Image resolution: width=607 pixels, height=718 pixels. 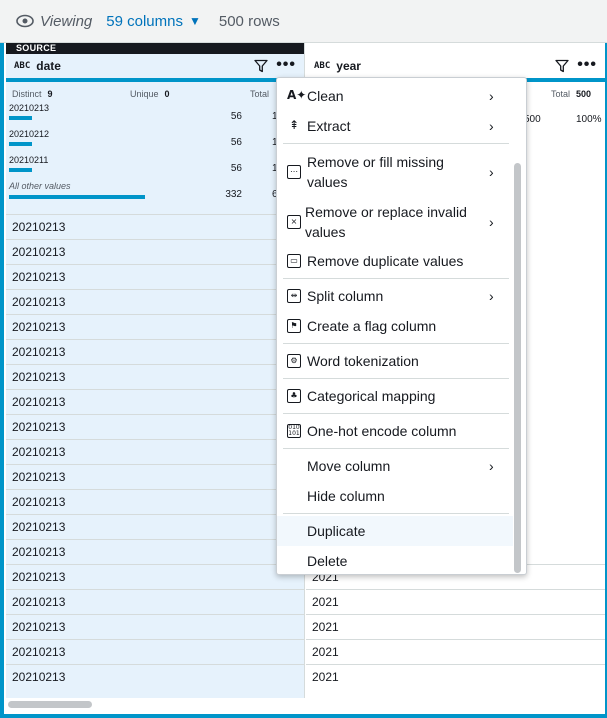 I want to click on menu-item-word-tokenization: ⚙ Word tokenization, so click(x=395, y=361).